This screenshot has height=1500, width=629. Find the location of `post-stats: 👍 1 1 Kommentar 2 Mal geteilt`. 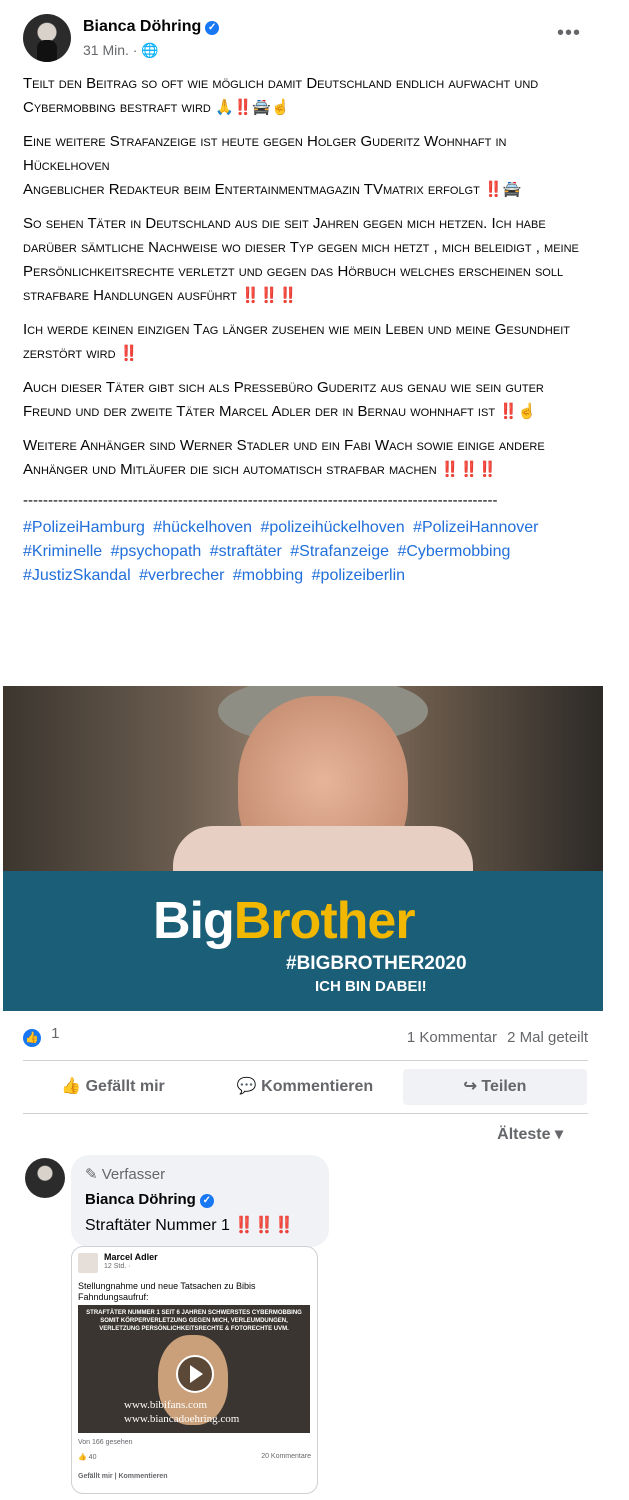

post-stats: 👍 1 1 Kommentar 2 Mal geteilt is located at coordinates (305, 1039).